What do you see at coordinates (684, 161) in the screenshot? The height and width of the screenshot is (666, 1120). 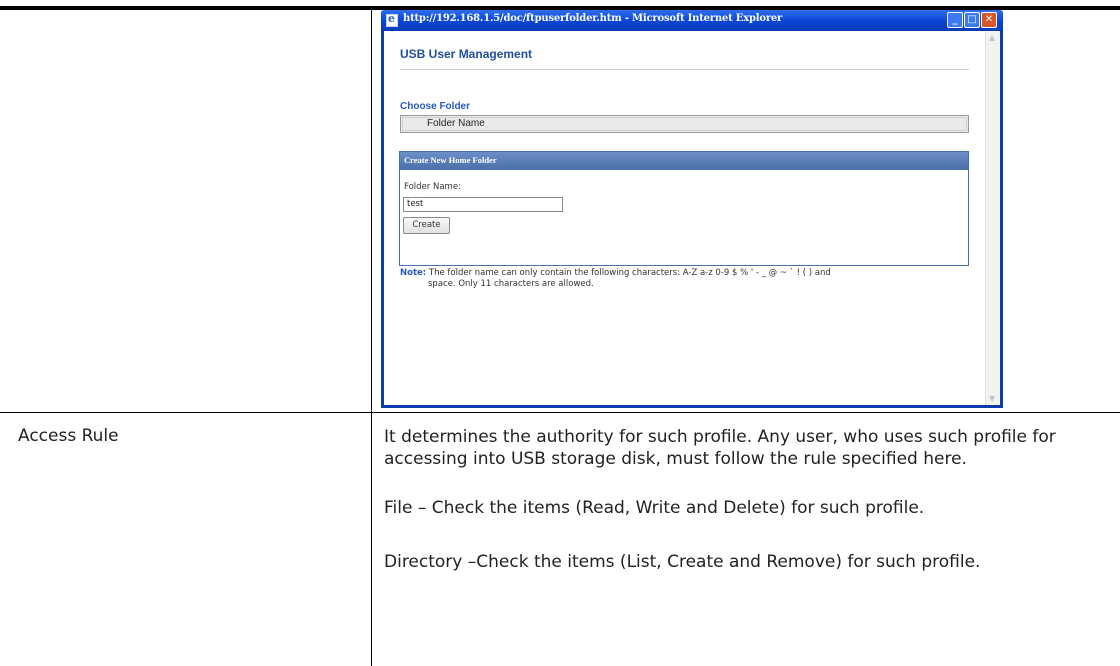 I see `panel-header: Create New Home Folder` at bounding box center [684, 161].